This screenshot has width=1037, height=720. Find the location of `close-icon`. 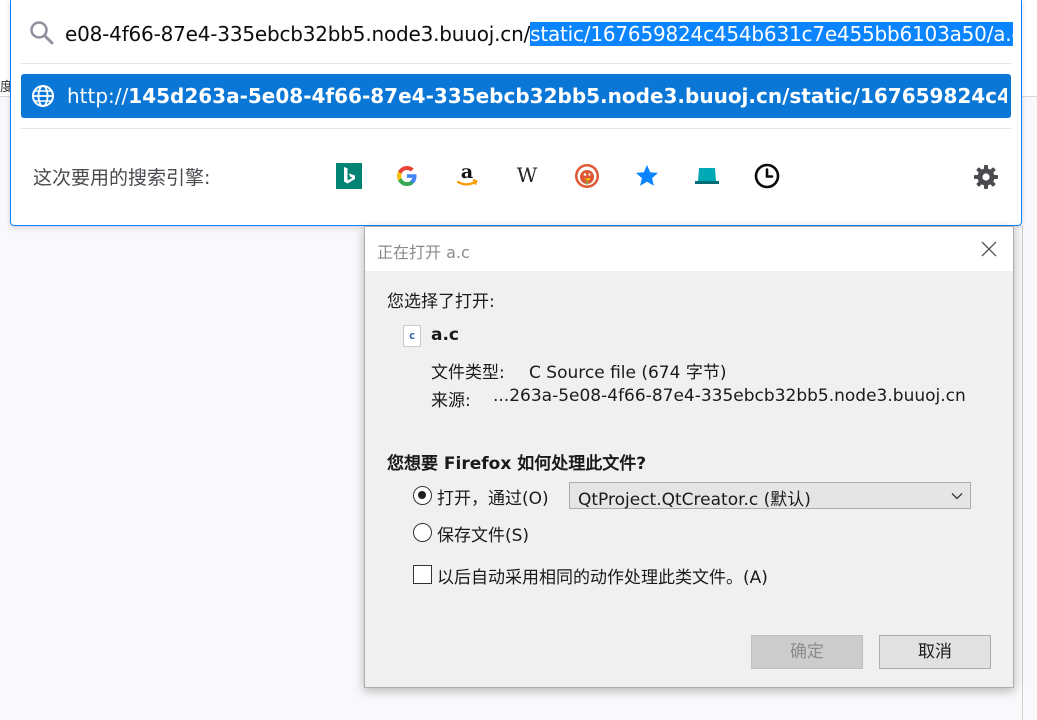

close-icon is located at coordinates (989, 249).